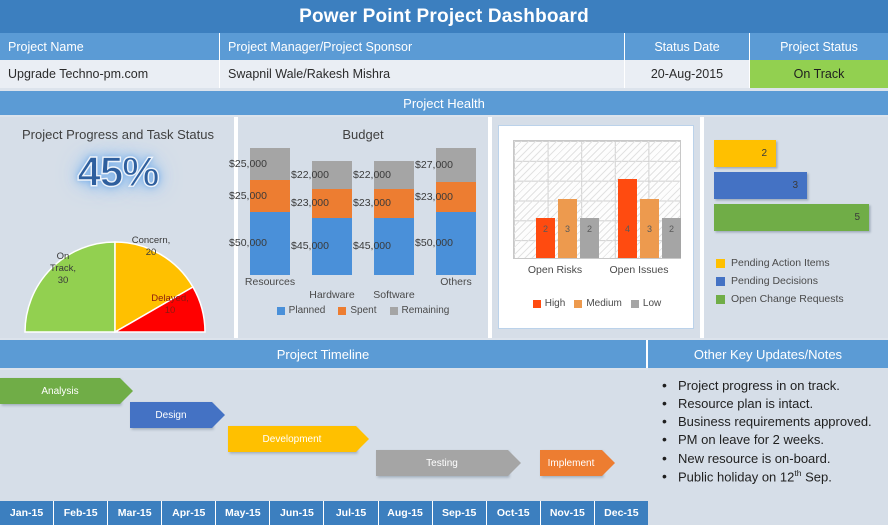 The height and width of the screenshot is (525, 888). I want to click on risk-category-label: Open Issues, so click(639, 270).